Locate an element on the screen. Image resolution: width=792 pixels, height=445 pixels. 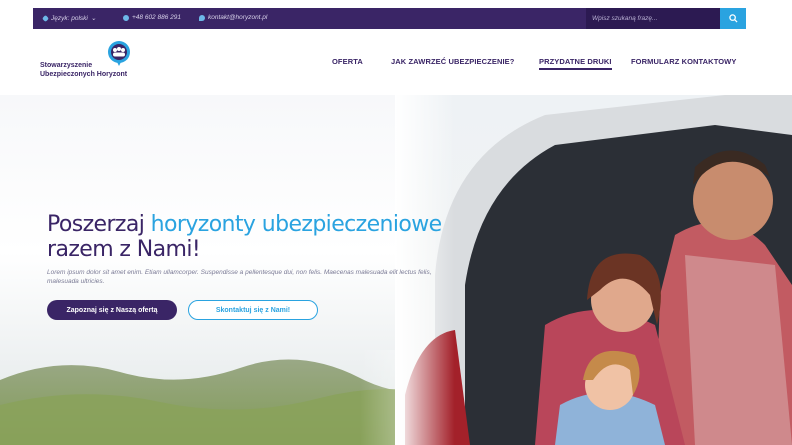
email-link: kontakt@horyzont.pl is located at coordinates (233, 17).